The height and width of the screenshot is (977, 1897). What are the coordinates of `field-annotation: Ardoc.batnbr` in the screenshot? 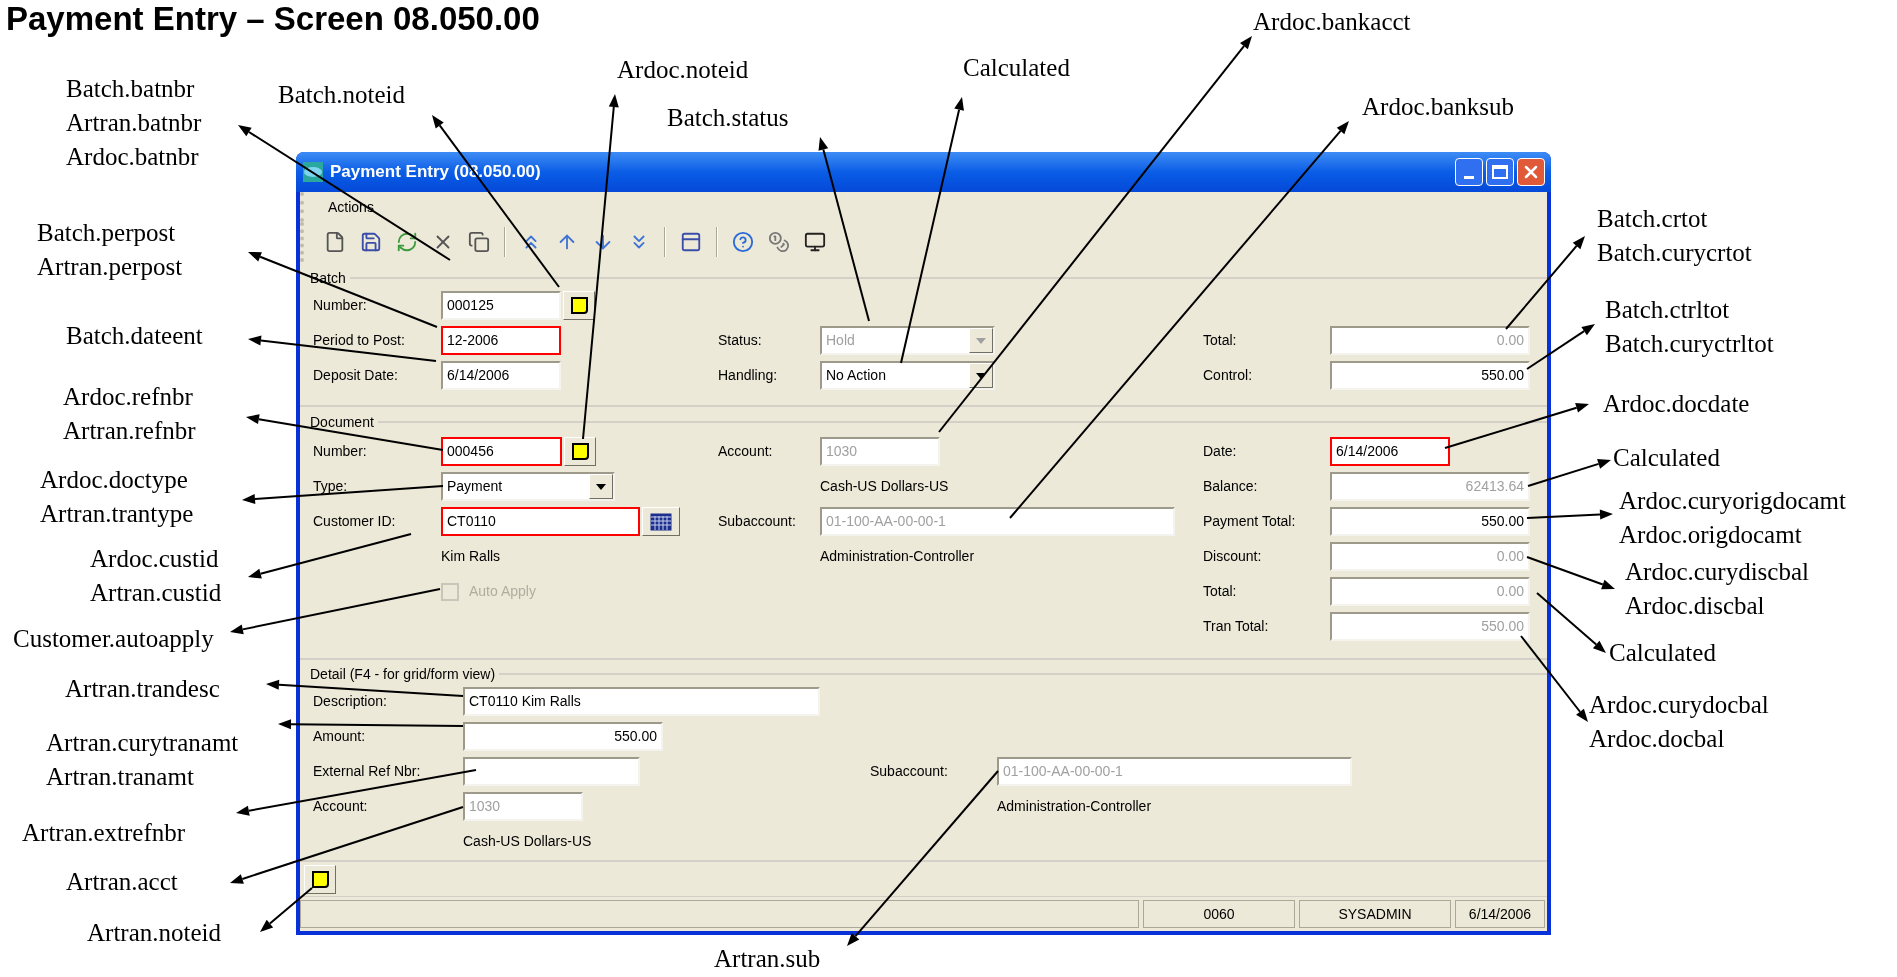 It's located at (133, 157).